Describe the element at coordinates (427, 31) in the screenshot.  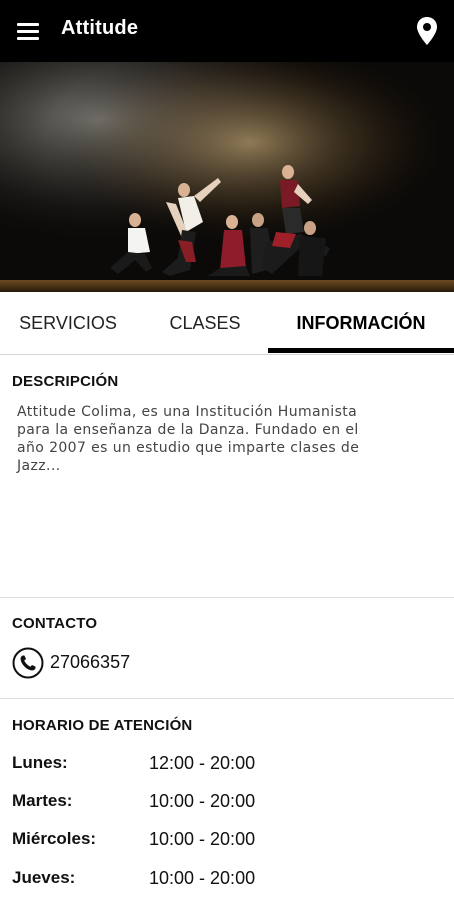
I see `map-pin-icon` at that location.